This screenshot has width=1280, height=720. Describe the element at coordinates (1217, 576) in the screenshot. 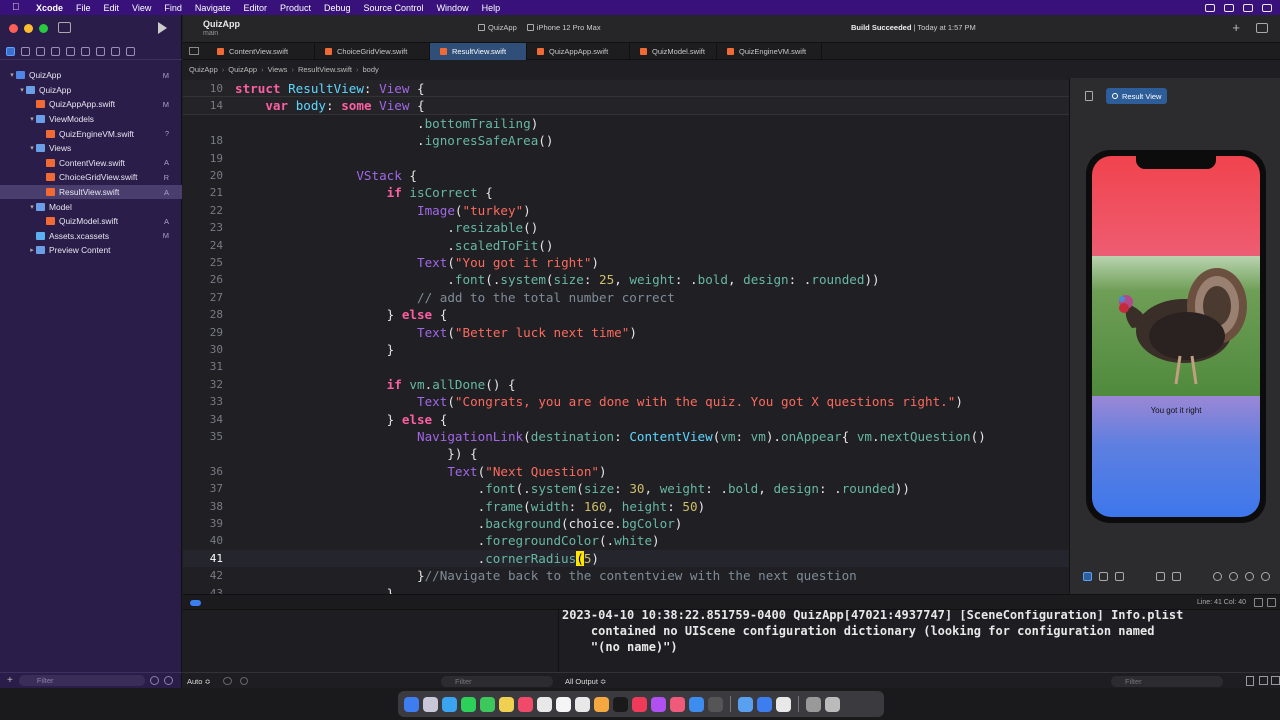

I see `zoom-out-icon` at that location.